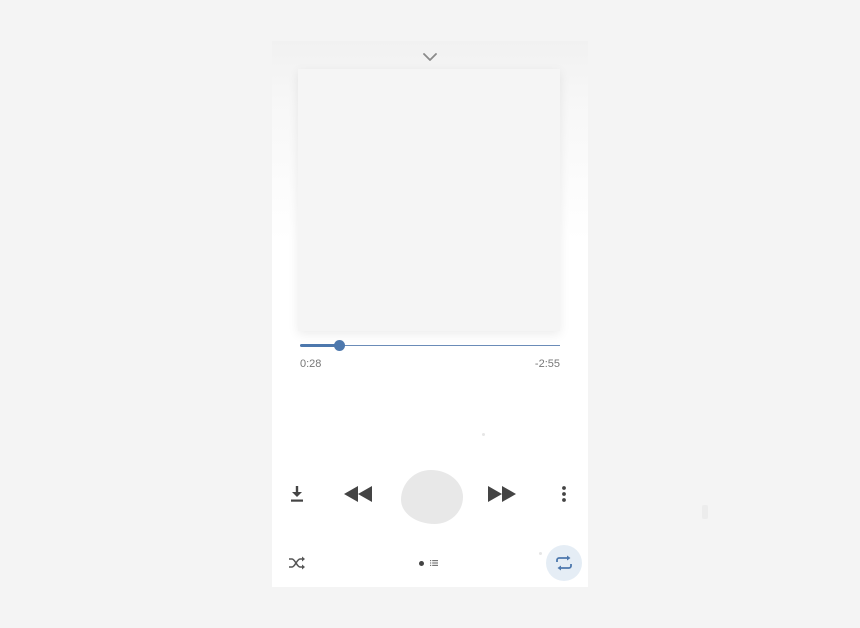 This screenshot has height=628, width=860. I want to click on album-artwork, so click(429, 200).